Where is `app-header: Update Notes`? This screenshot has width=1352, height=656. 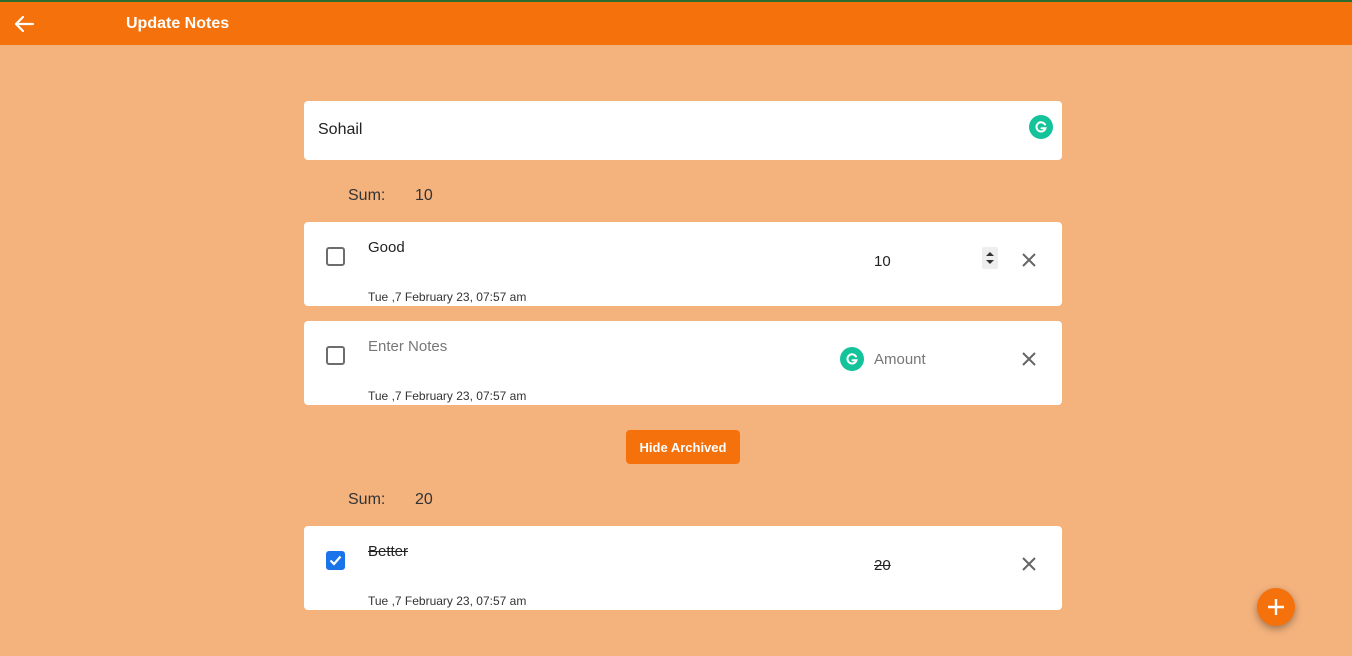
app-header: Update Notes is located at coordinates (676, 22).